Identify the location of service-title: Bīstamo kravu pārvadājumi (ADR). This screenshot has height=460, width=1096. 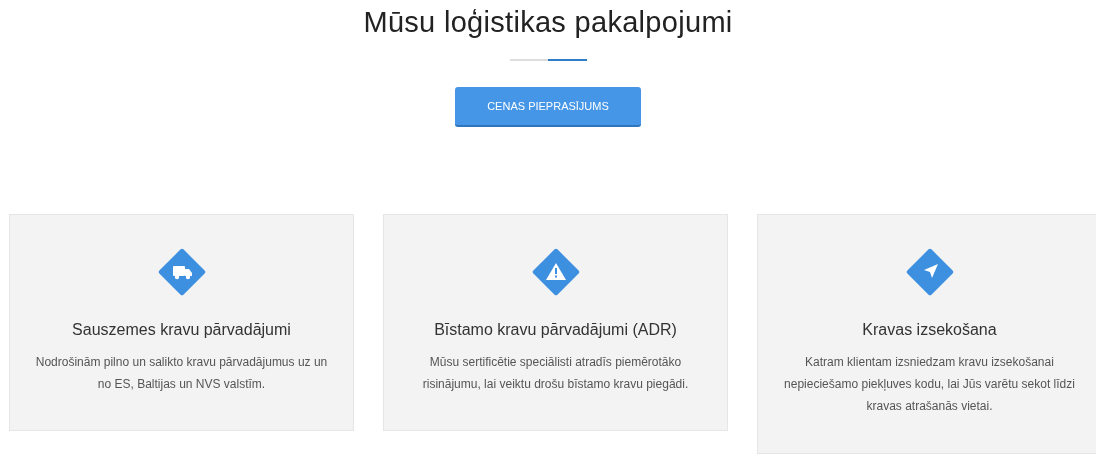
(555, 330).